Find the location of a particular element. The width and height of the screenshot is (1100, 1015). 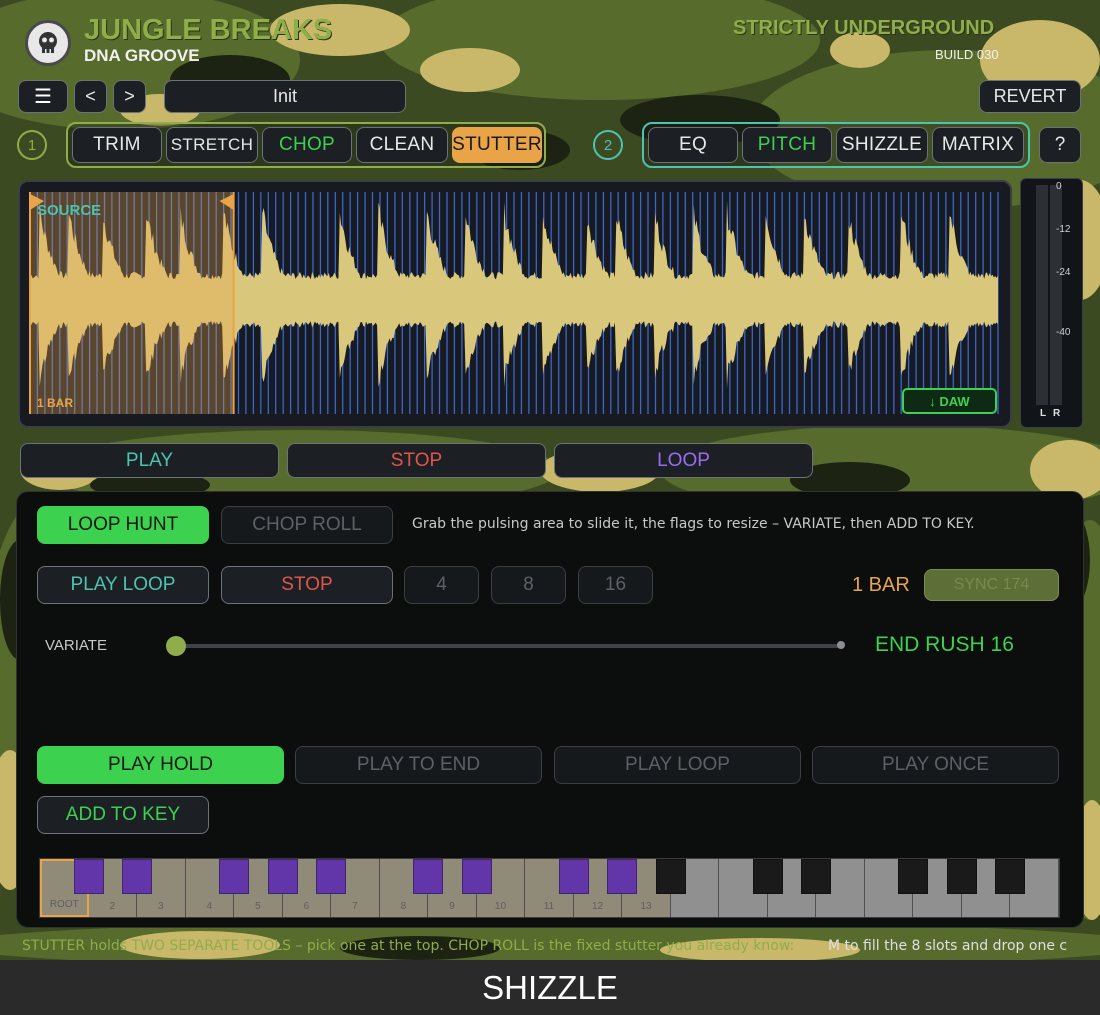

next-preset-button: > is located at coordinates (129, 96).